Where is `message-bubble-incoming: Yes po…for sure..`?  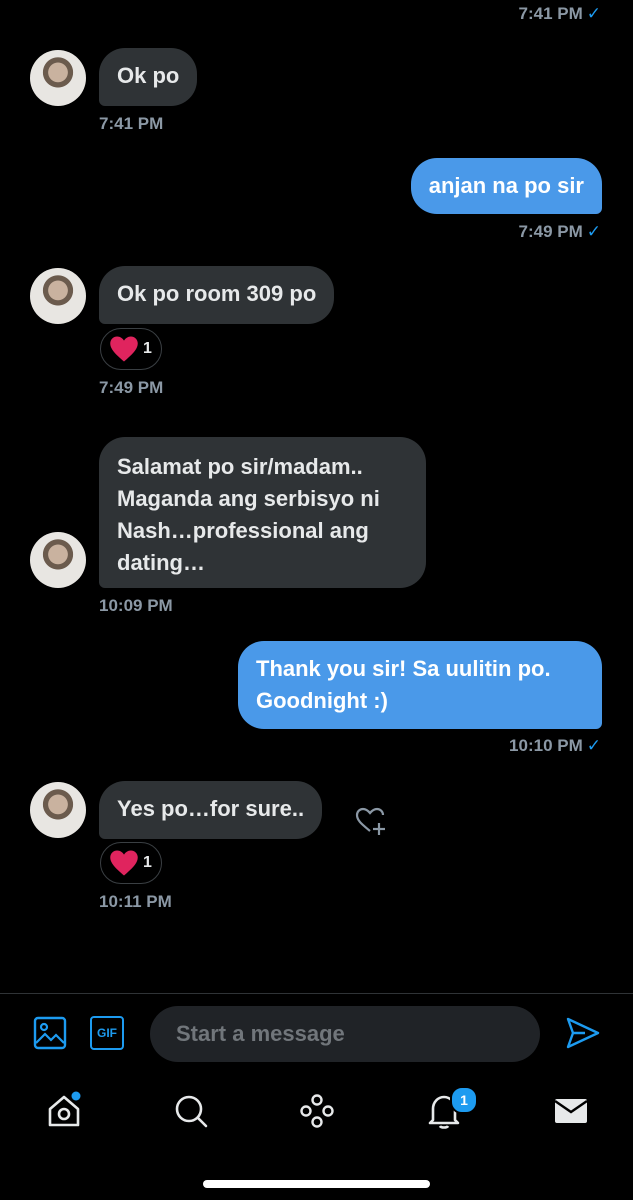
message-bubble-incoming: Yes po…for sure.. is located at coordinates (211, 810).